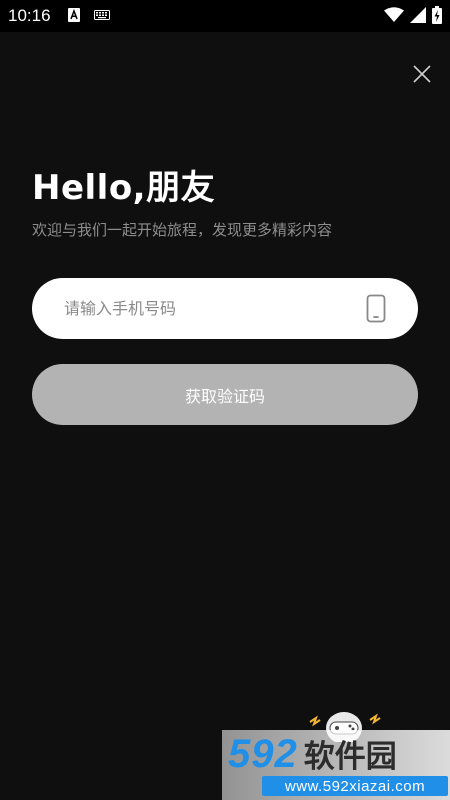  Describe the element at coordinates (422, 74) in the screenshot. I see `close-icon` at that location.